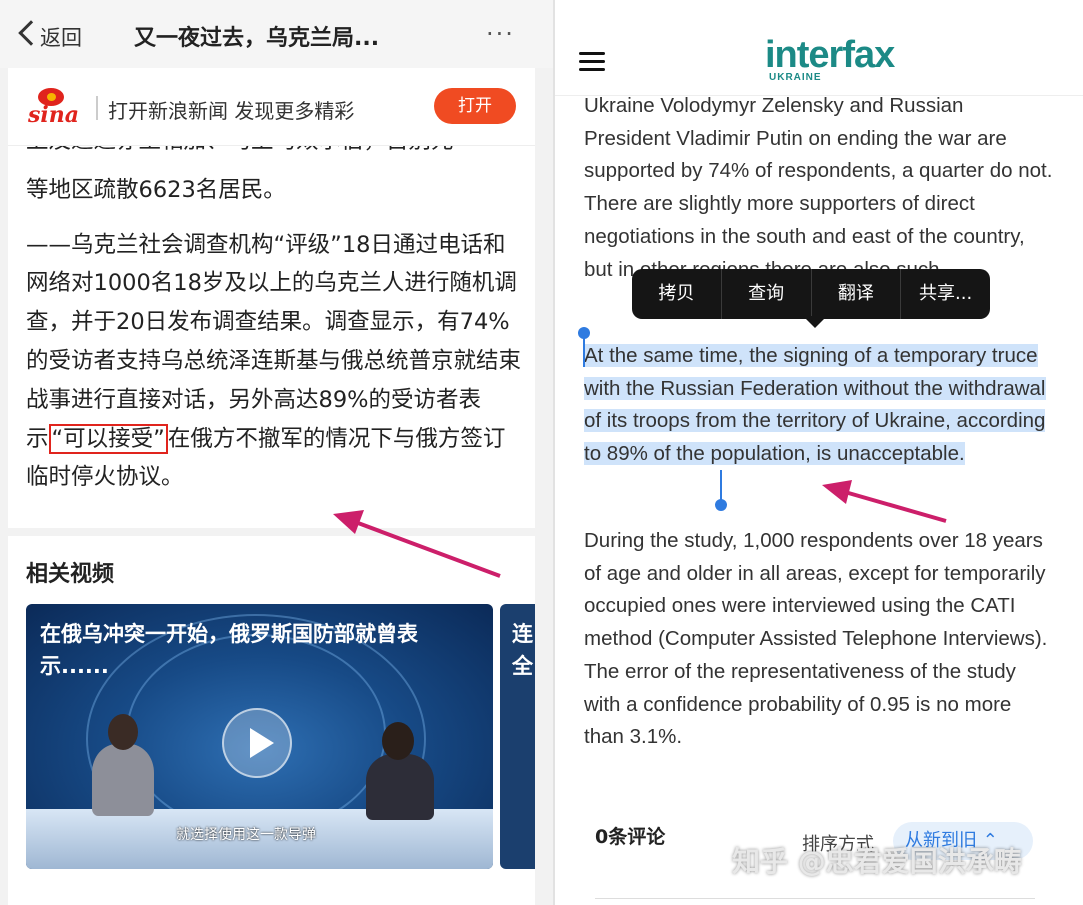 The image size is (1083, 905). I want to click on highlighted-phrase: “可以接受”, so click(108, 438).